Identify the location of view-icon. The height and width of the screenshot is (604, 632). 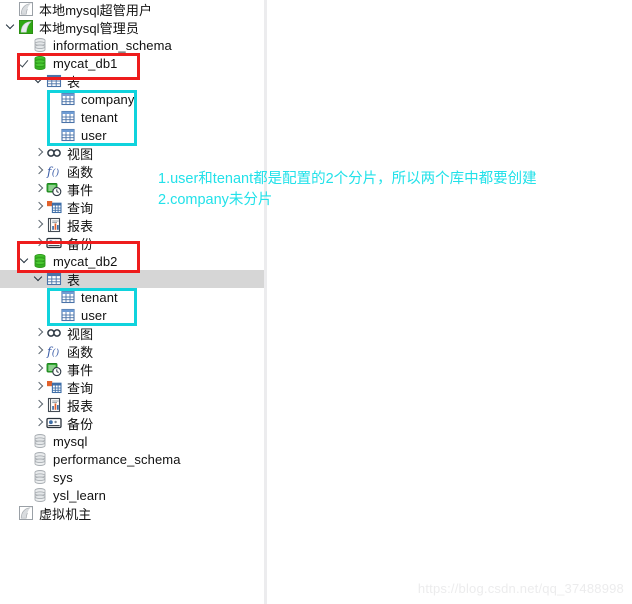
(54, 333).